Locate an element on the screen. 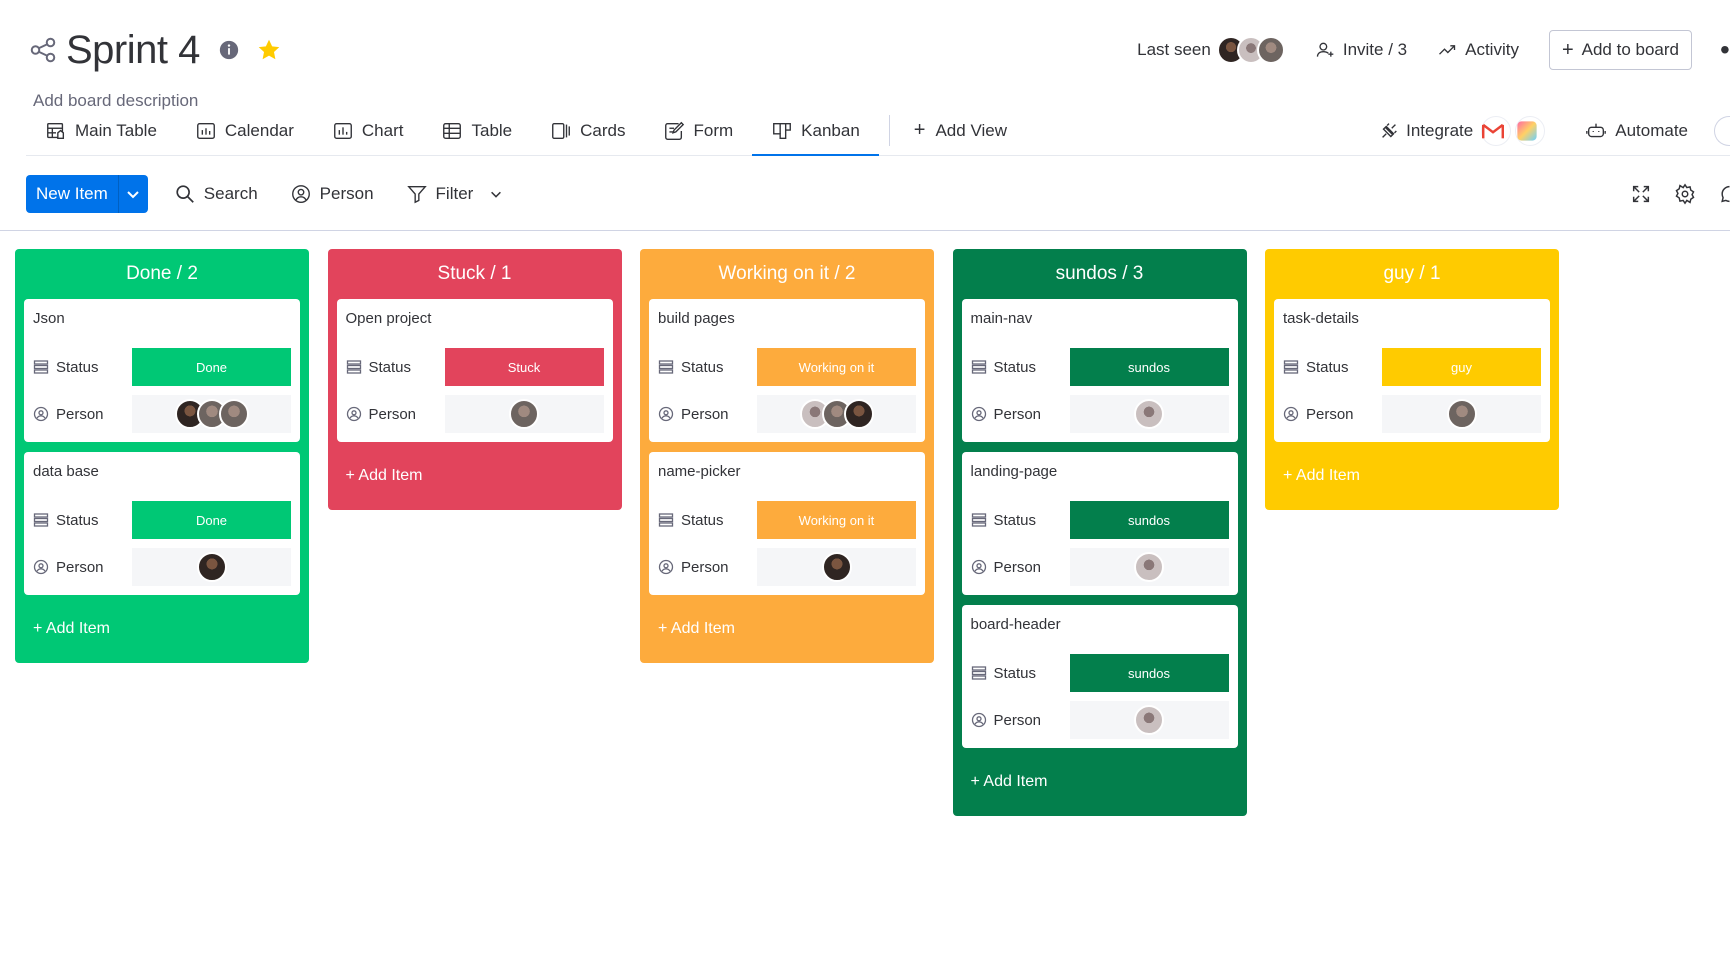 The height and width of the screenshot is (960, 1730). person-column-icon is located at coordinates (978, 567).